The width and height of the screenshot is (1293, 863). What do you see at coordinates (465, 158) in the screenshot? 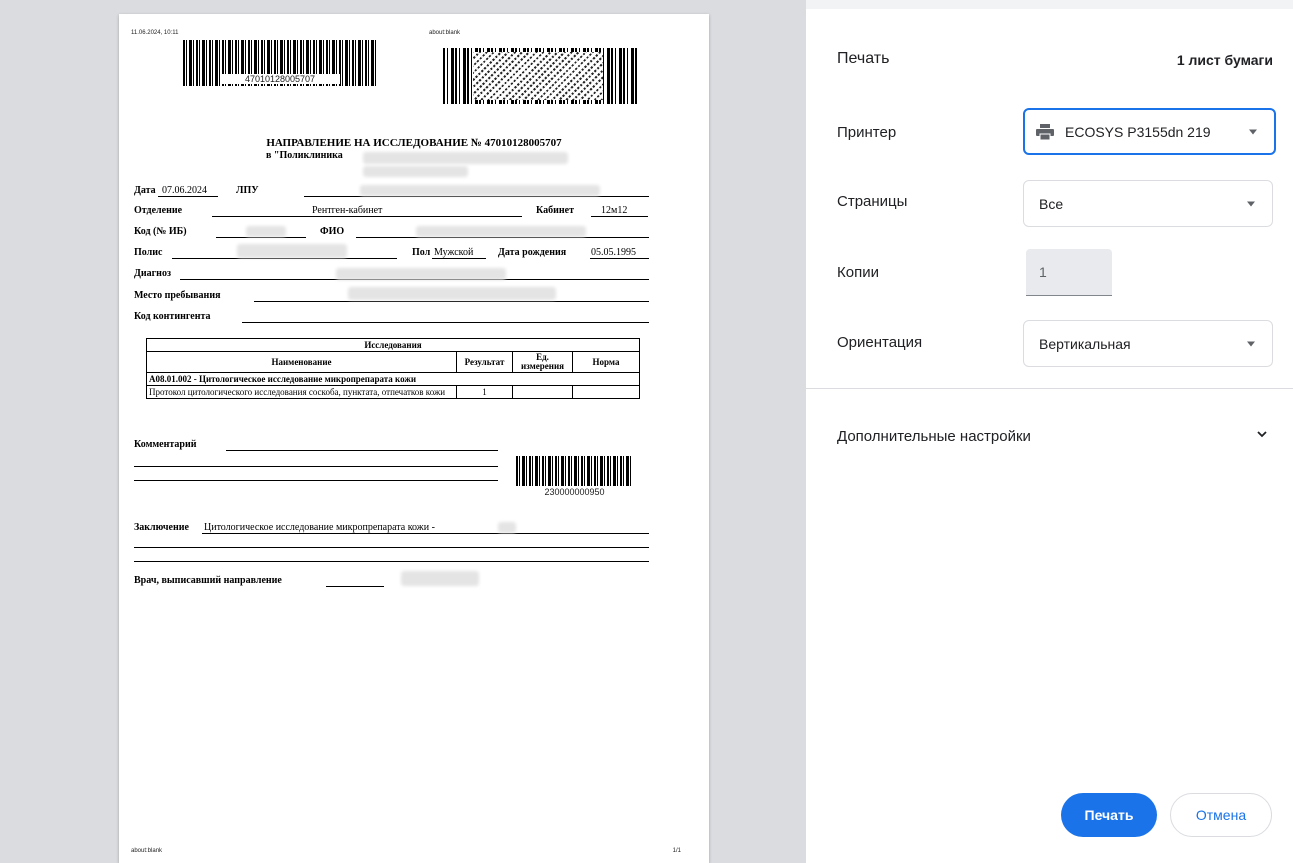
I see `redacted-clinic` at bounding box center [465, 158].